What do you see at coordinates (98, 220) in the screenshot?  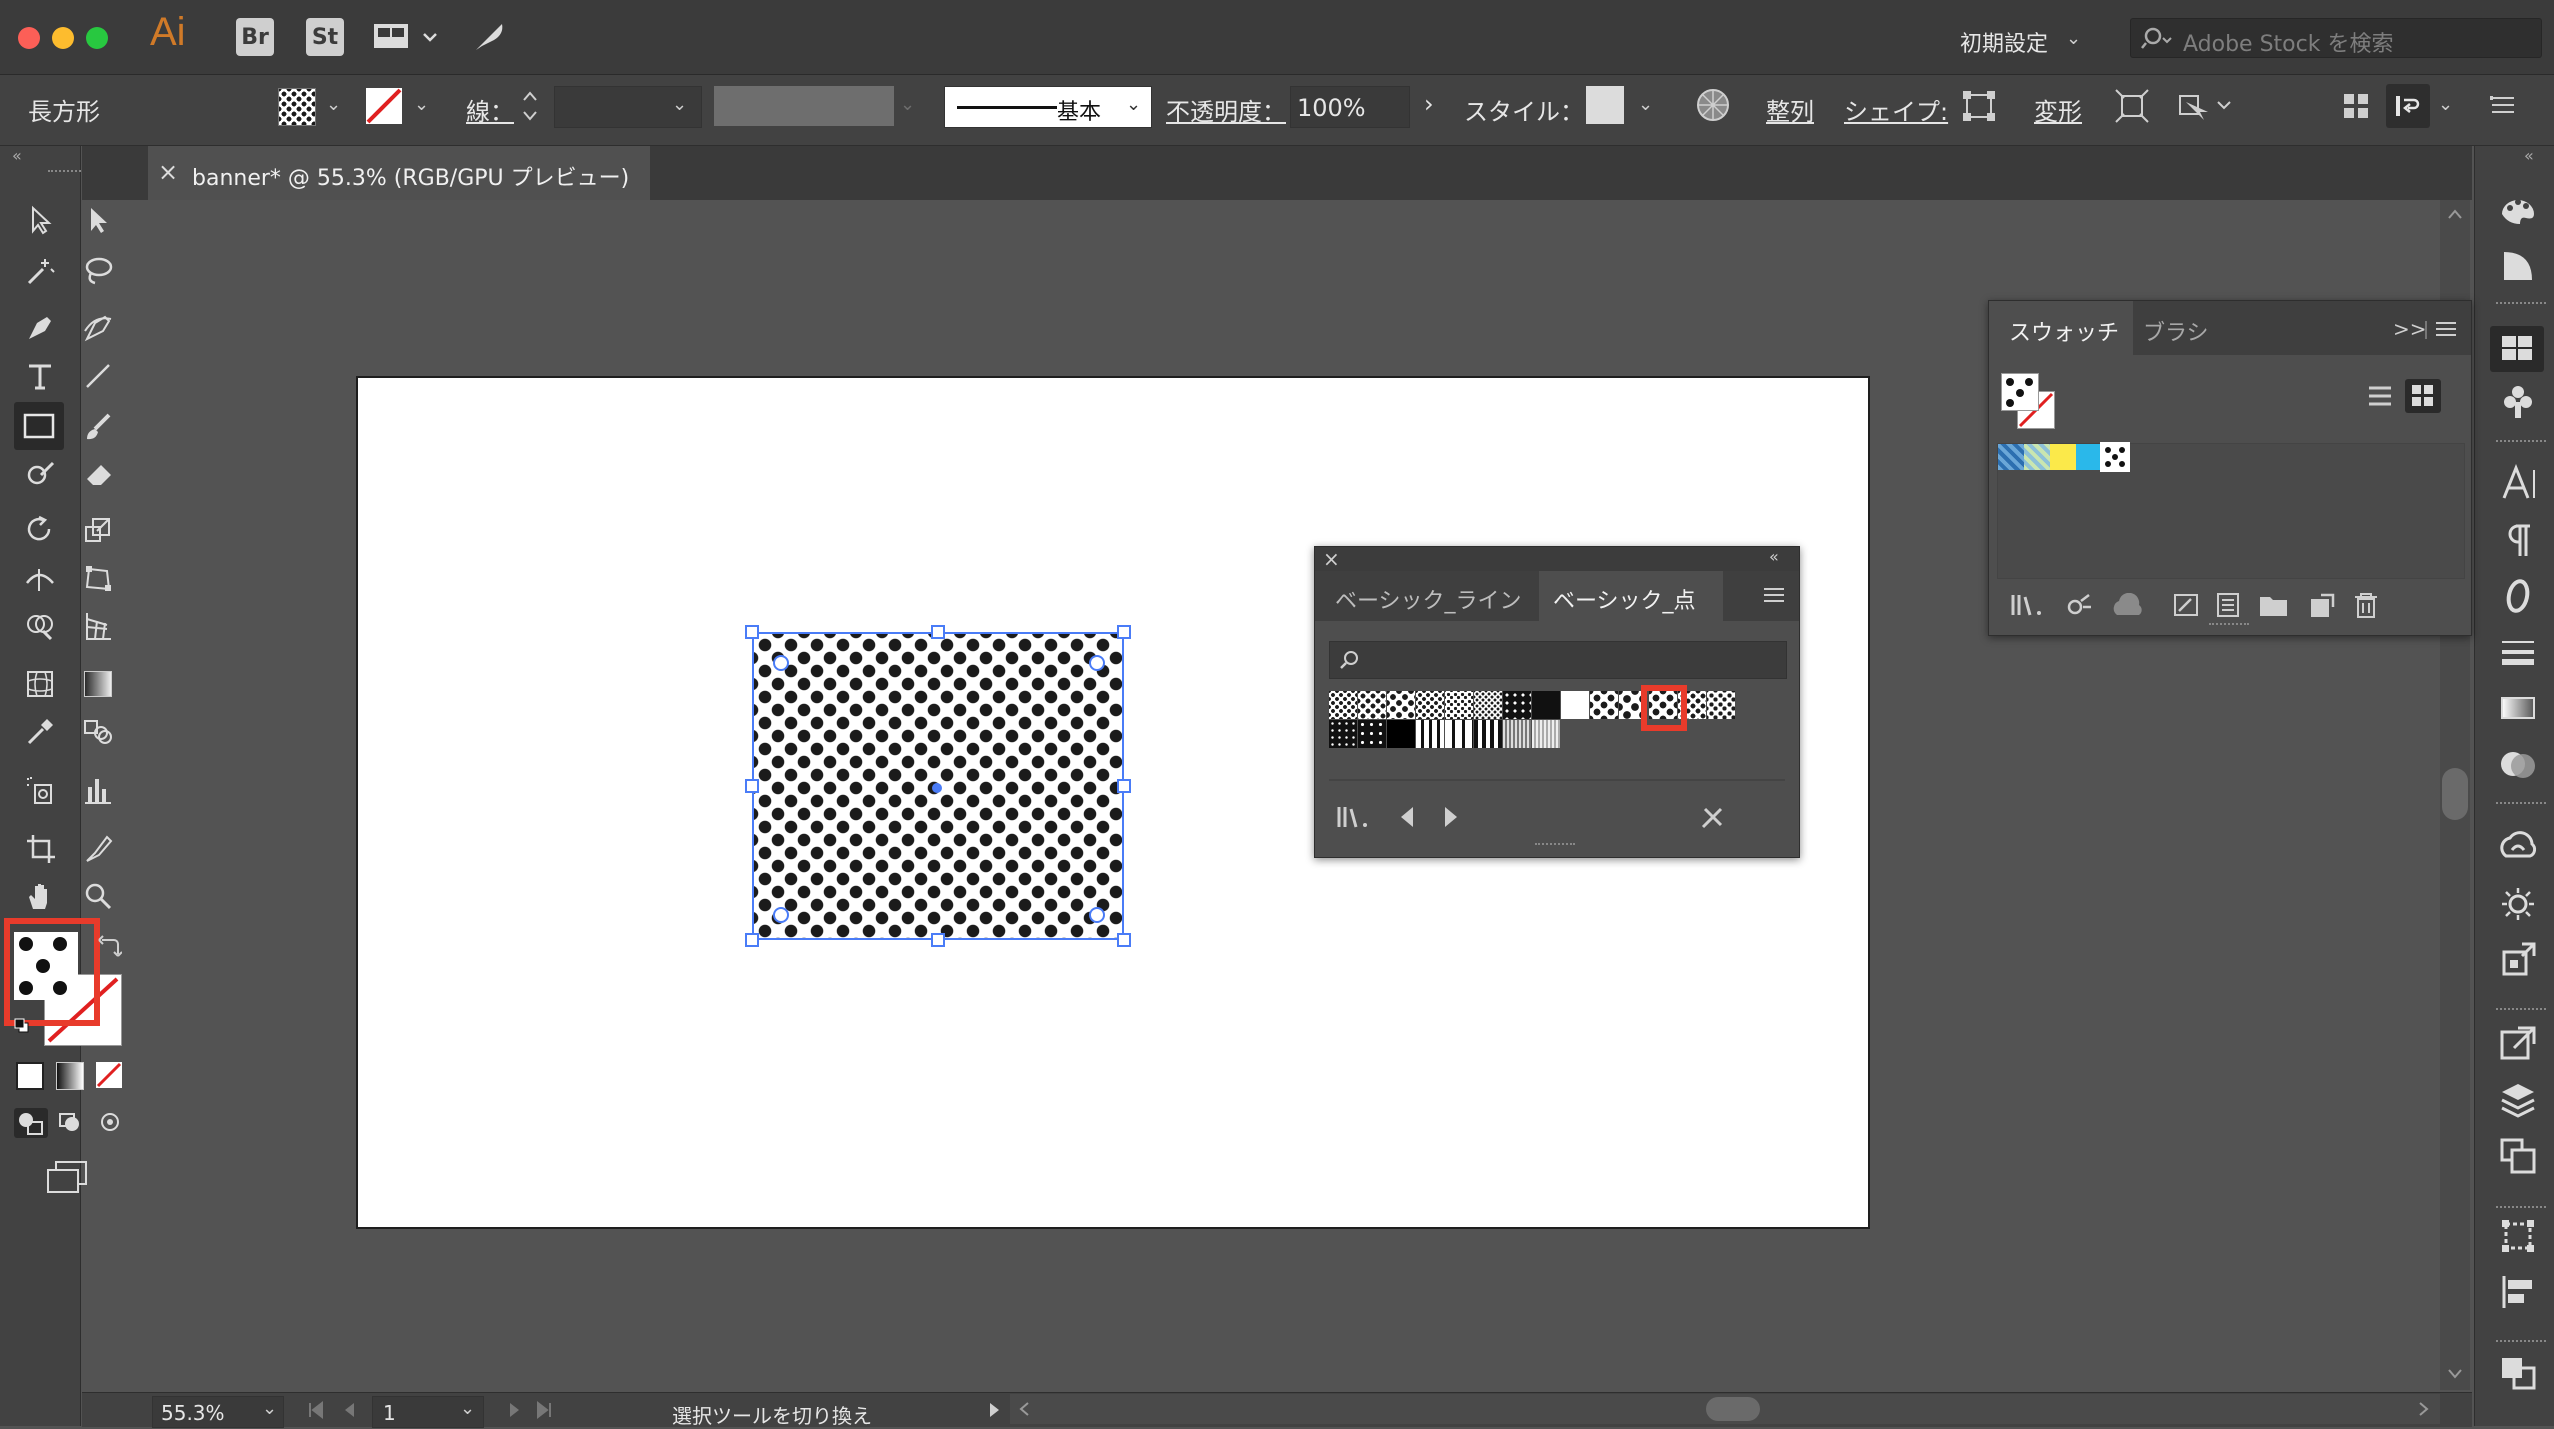 I see `direct-selection-tool` at bounding box center [98, 220].